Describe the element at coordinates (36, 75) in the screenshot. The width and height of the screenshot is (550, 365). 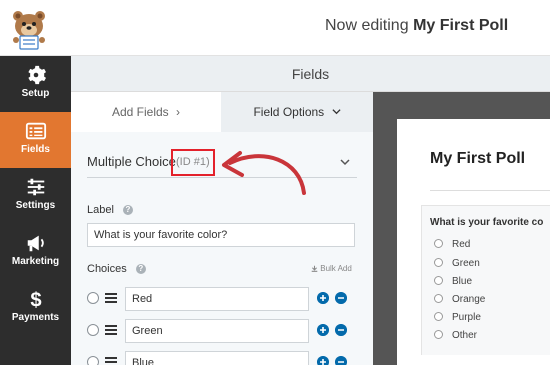
I see `gear-icon` at that location.